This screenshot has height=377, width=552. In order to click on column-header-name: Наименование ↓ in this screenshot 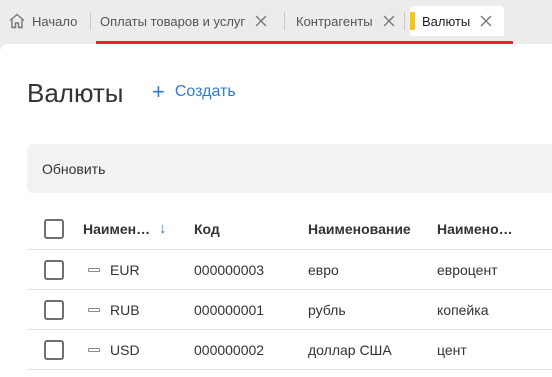, I will do `click(133, 228)`.